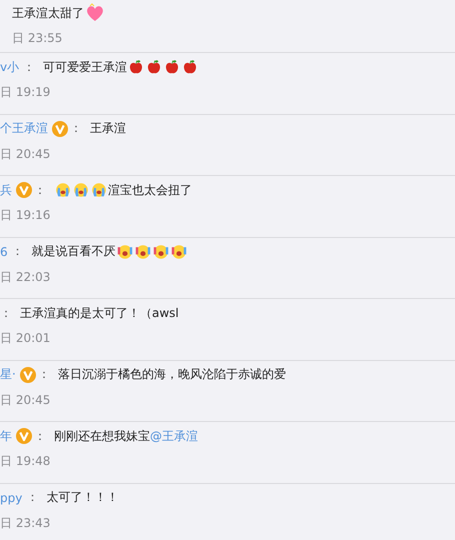 This screenshot has width=455, height=540. What do you see at coordinates (108, 128) in the screenshot?
I see `comment-text: 王承渲` at bounding box center [108, 128].